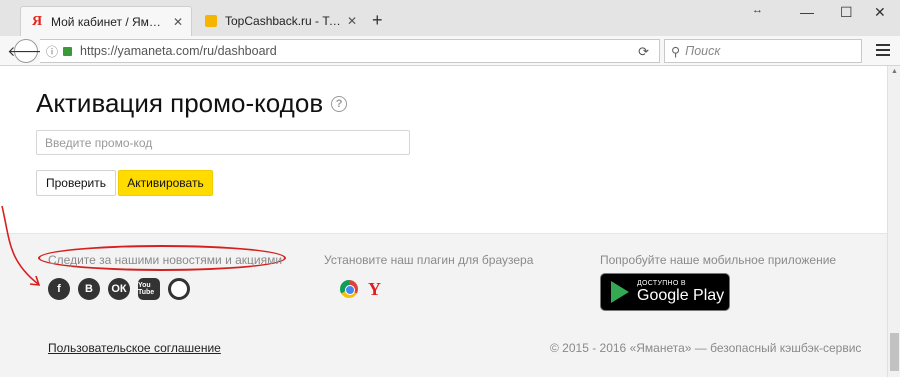 This screenshot has height=377, width=900. I want to click on maximize-button: ☐, so click(846, 12).